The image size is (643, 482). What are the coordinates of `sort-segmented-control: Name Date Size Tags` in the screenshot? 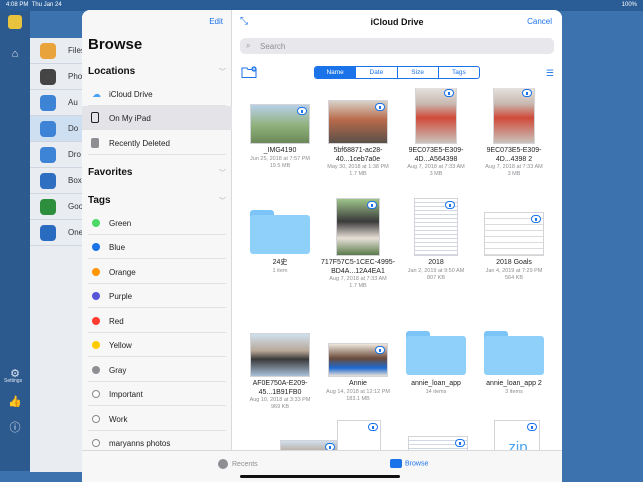 It's located at (397, 72).